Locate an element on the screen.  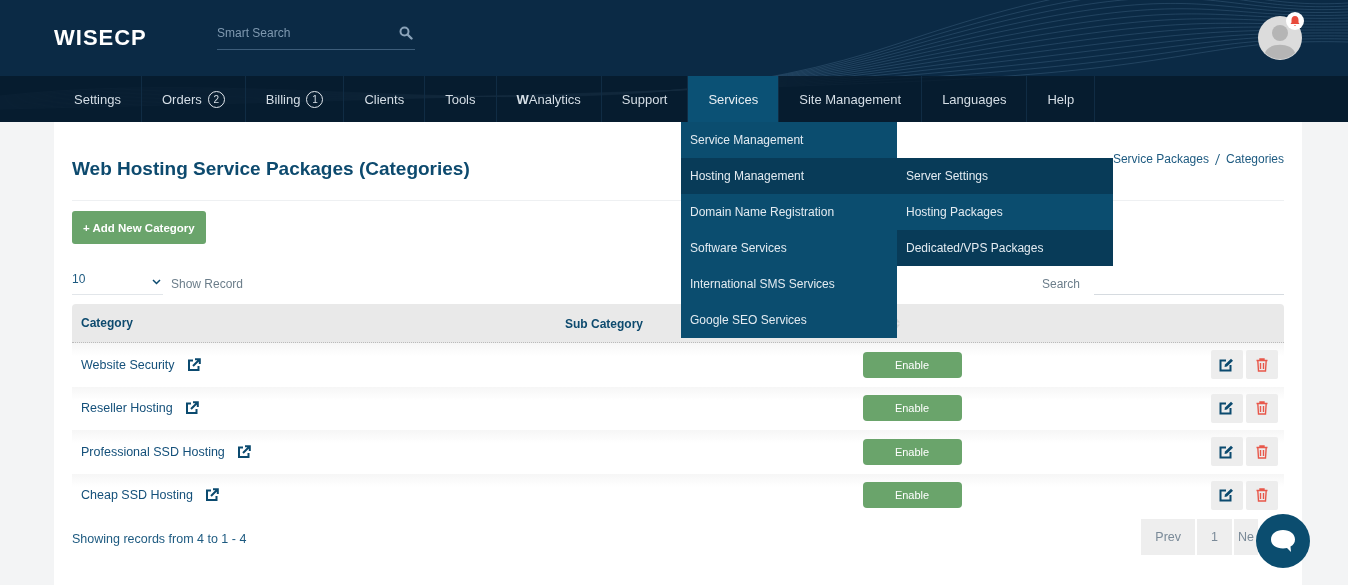
submenu-item: Dedicated/VPS Packages is located at coordinates (1005, 248).